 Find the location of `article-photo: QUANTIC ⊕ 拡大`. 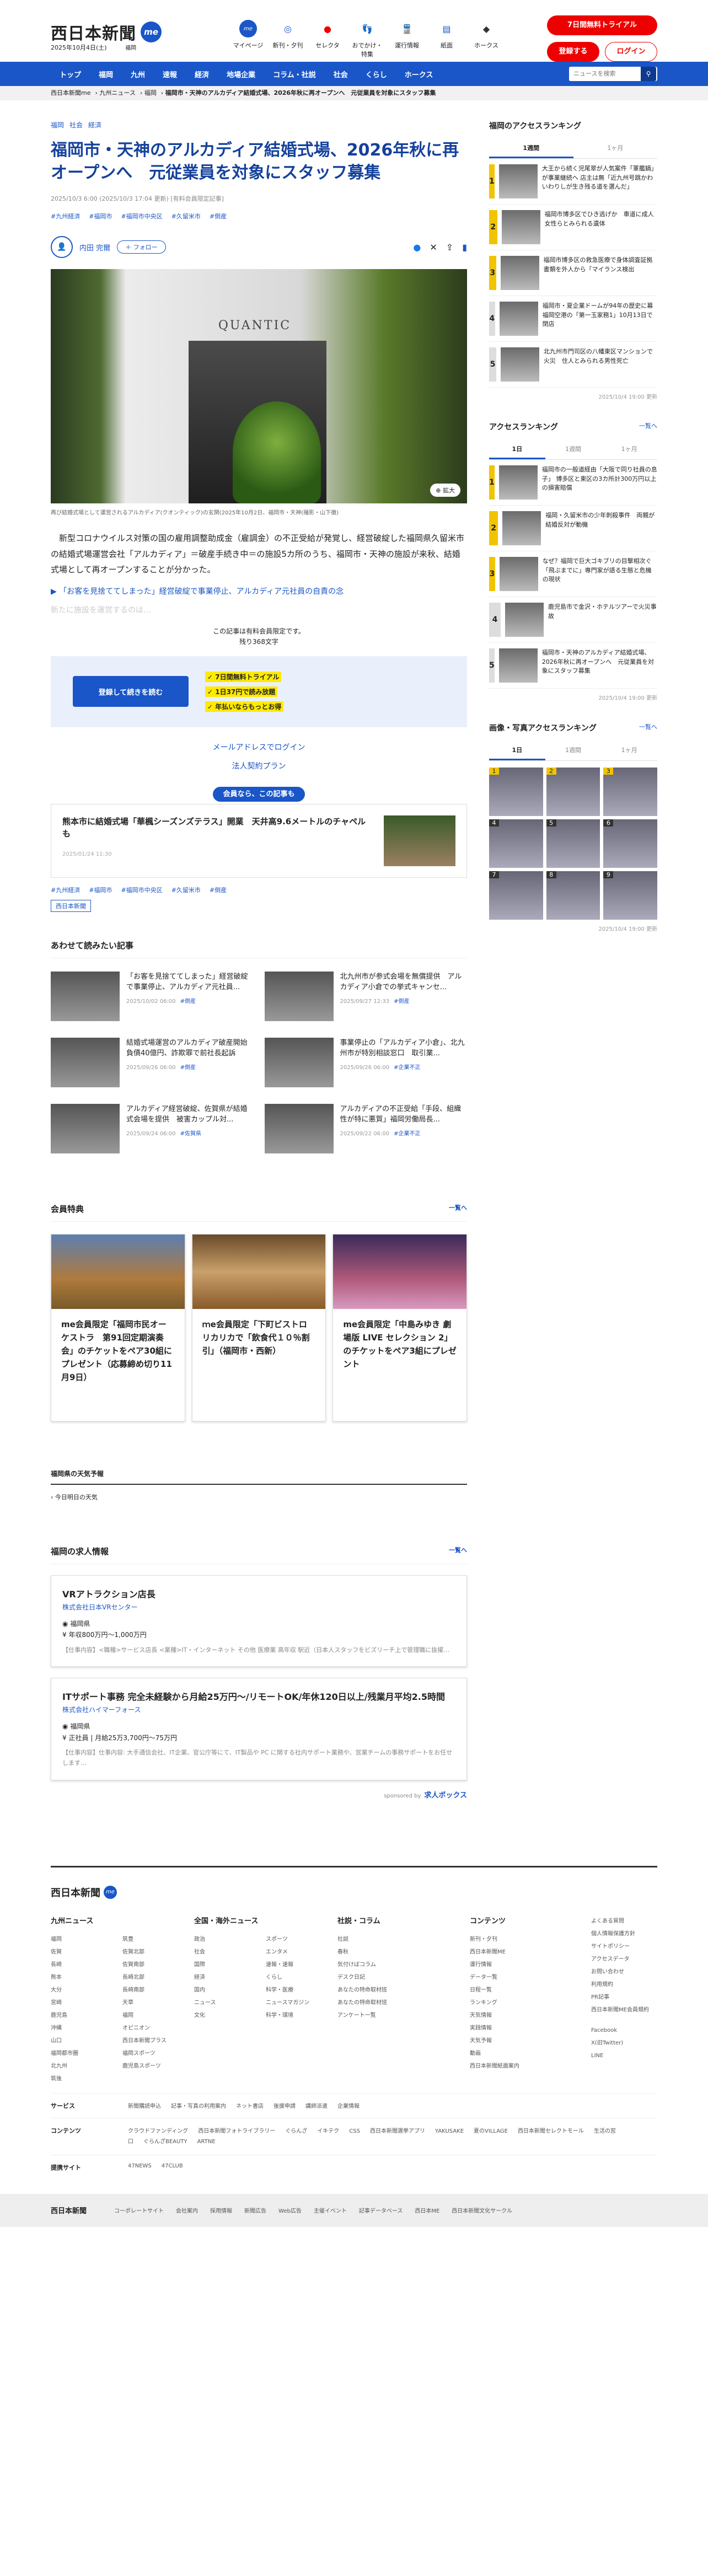

article-photo: QUANTIC ⊕ 拡大 is located at coordinates (259, 386).